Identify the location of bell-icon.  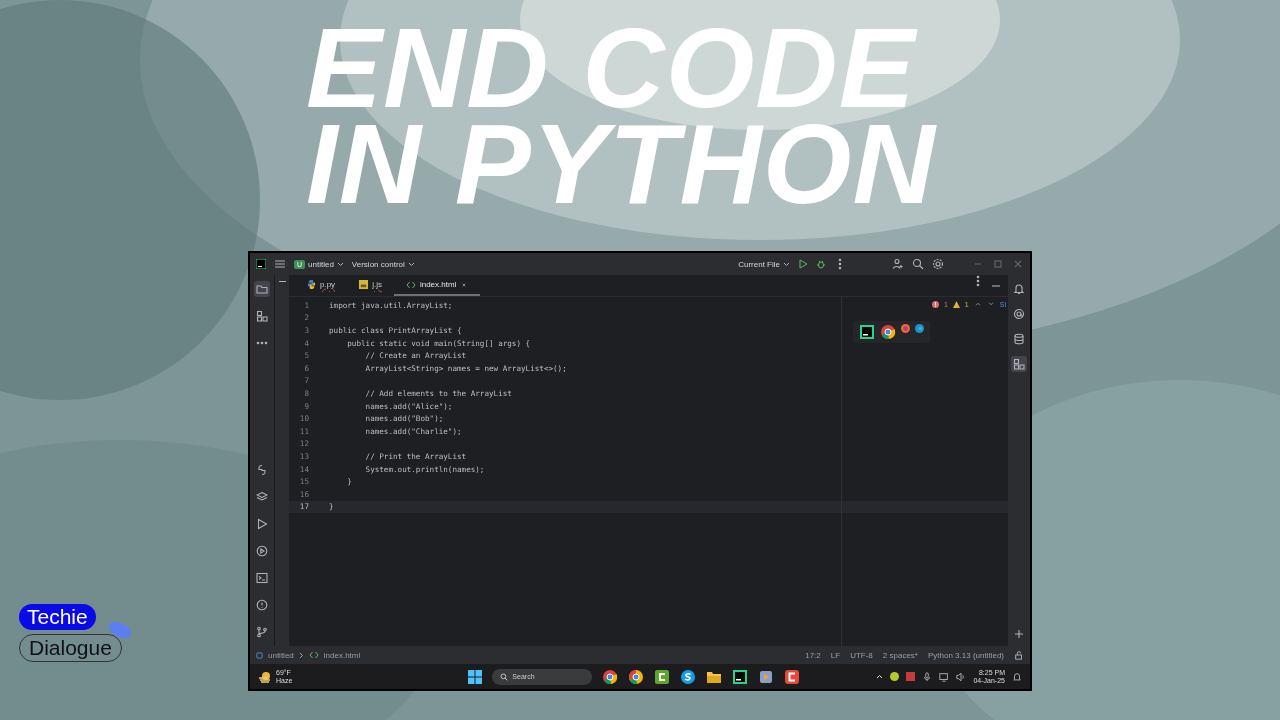
(1019, 289).